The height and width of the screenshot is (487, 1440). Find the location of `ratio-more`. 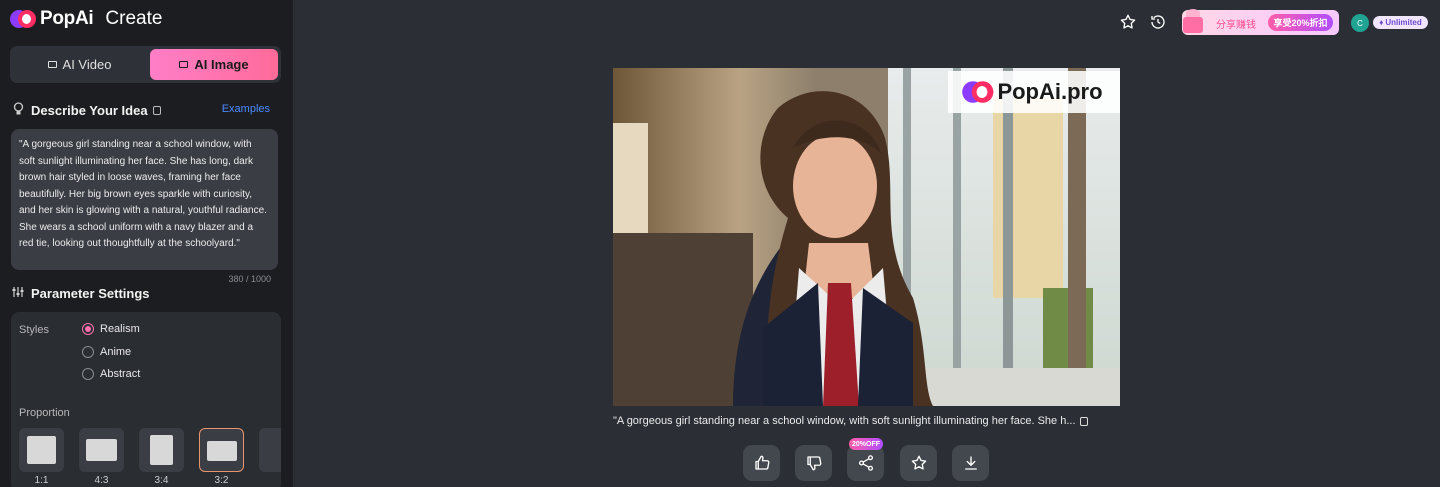

ratio-more is located at coordinates (270, 450).